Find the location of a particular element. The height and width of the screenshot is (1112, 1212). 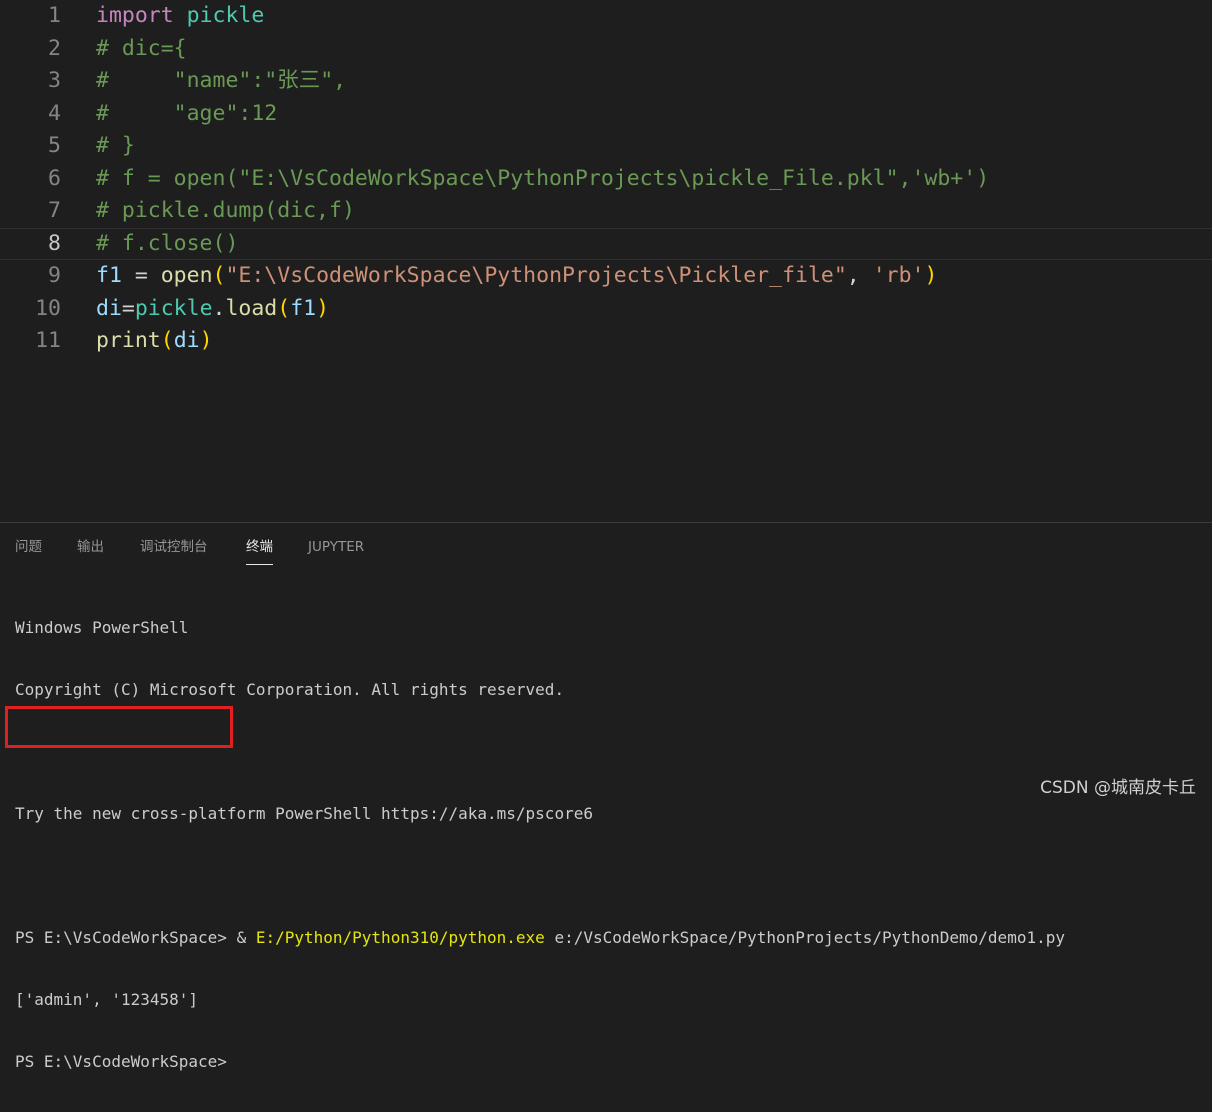

code-token: import is located at coordinates (135, 15).